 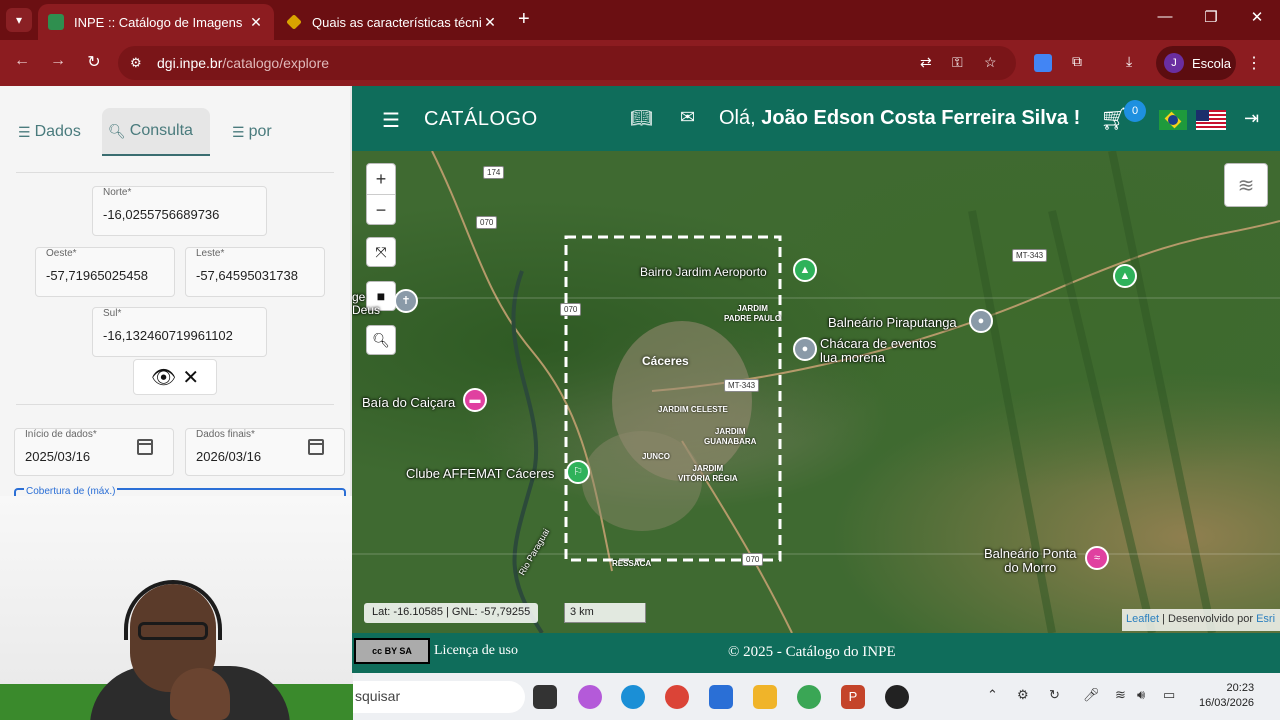 I want to click on browser-tab-catalogo: INPE :: Catálogo de Imagens ✕, so click(x=156, y=22).